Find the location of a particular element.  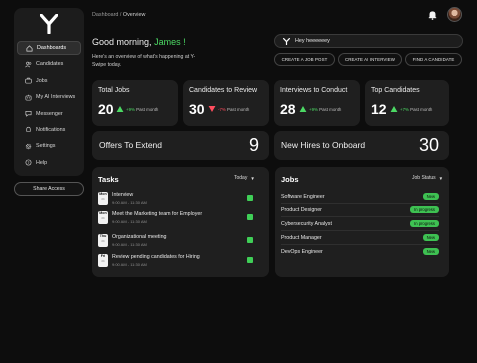

jobs-filter-value: Job Status is located at coordinates (424, 178).